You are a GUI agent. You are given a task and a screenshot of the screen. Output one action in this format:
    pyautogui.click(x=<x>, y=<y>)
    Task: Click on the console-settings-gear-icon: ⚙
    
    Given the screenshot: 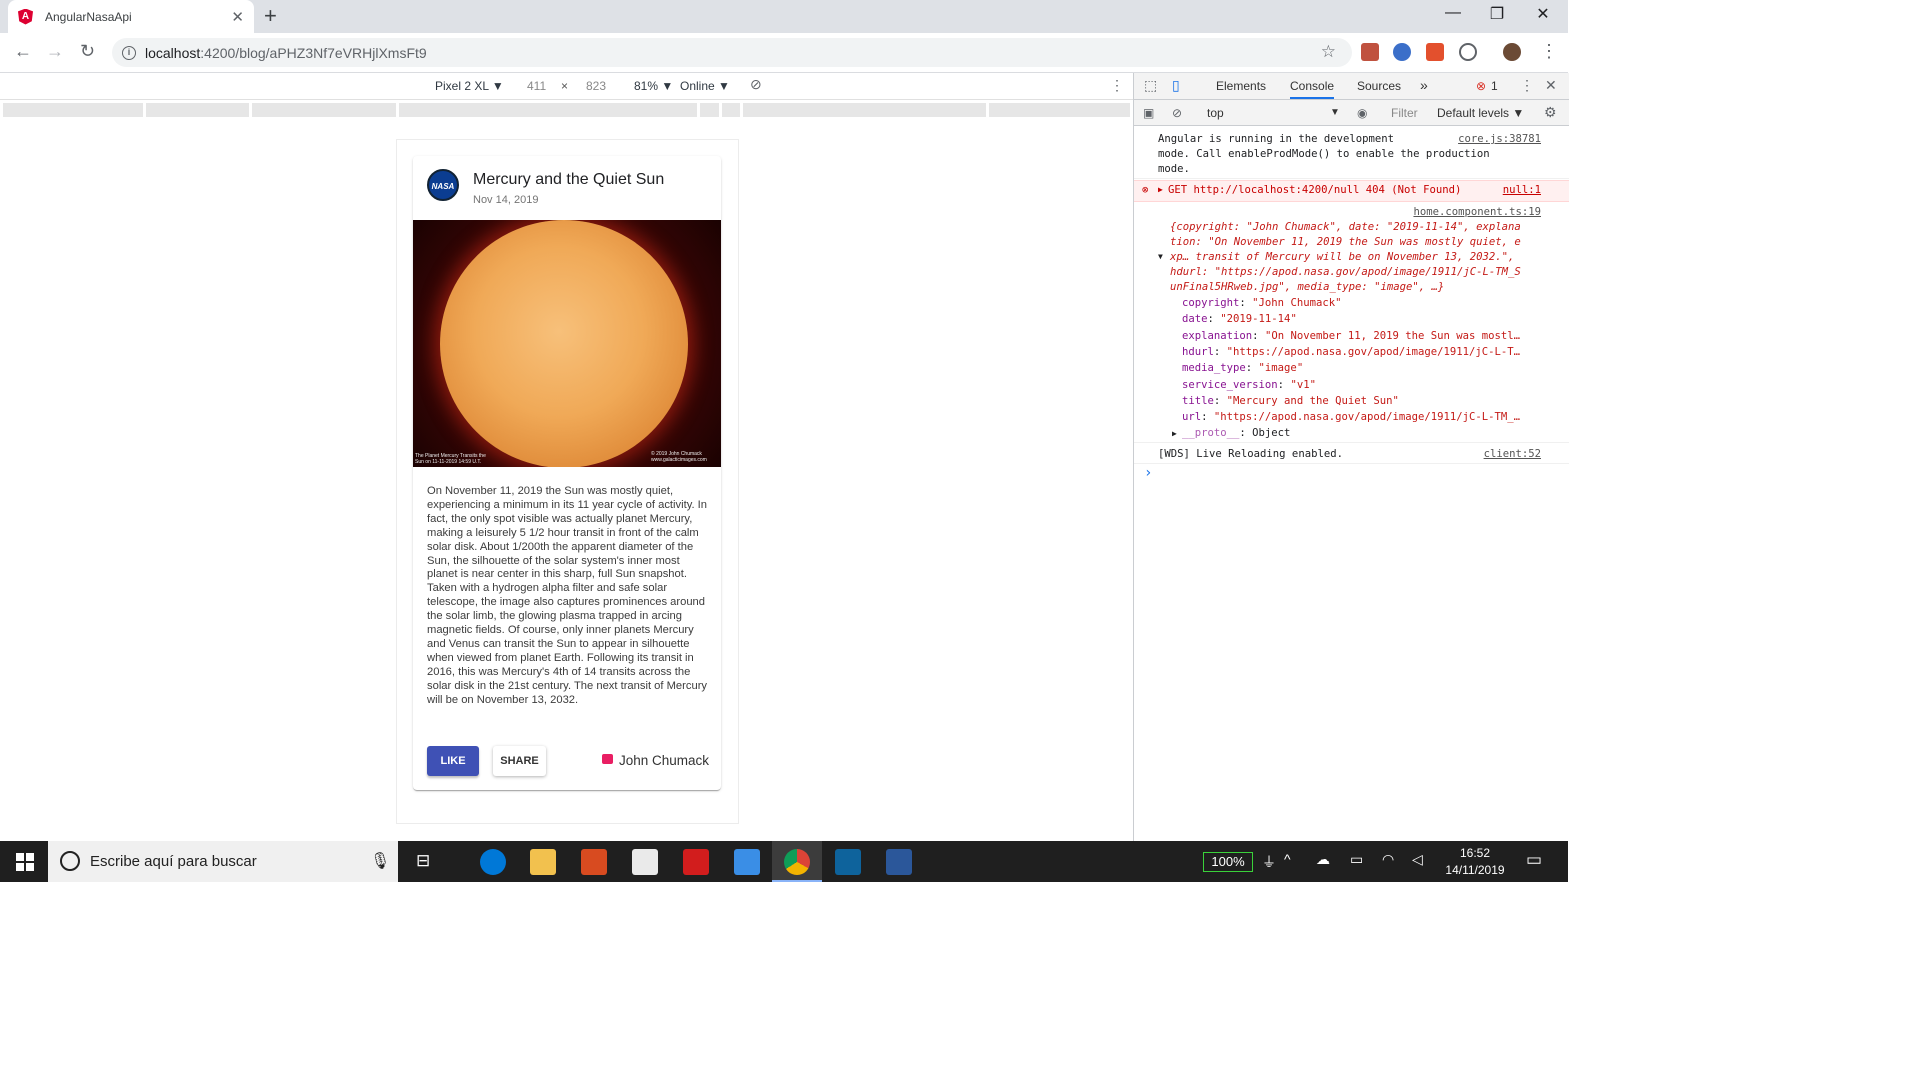 What is the action you would take?
    pyautogui.click(x=1550, y=112)
    